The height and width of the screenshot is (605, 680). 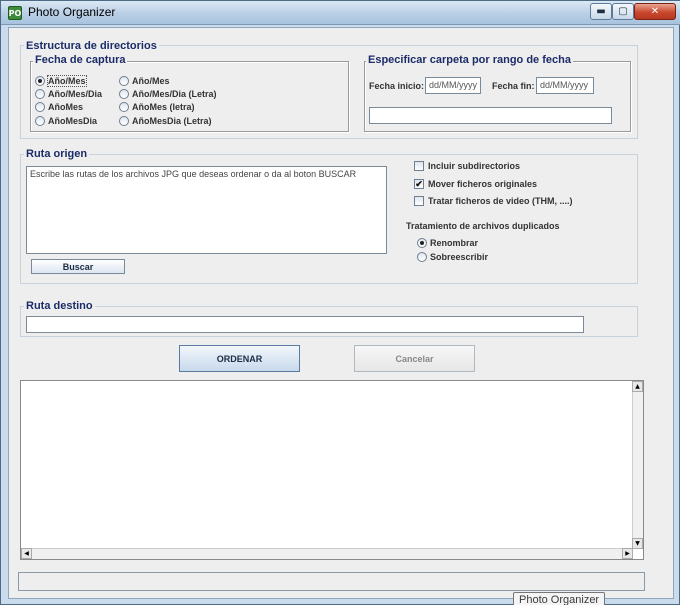 I want to click on radio-rename: Renombrar, so click(x=447, y=243).